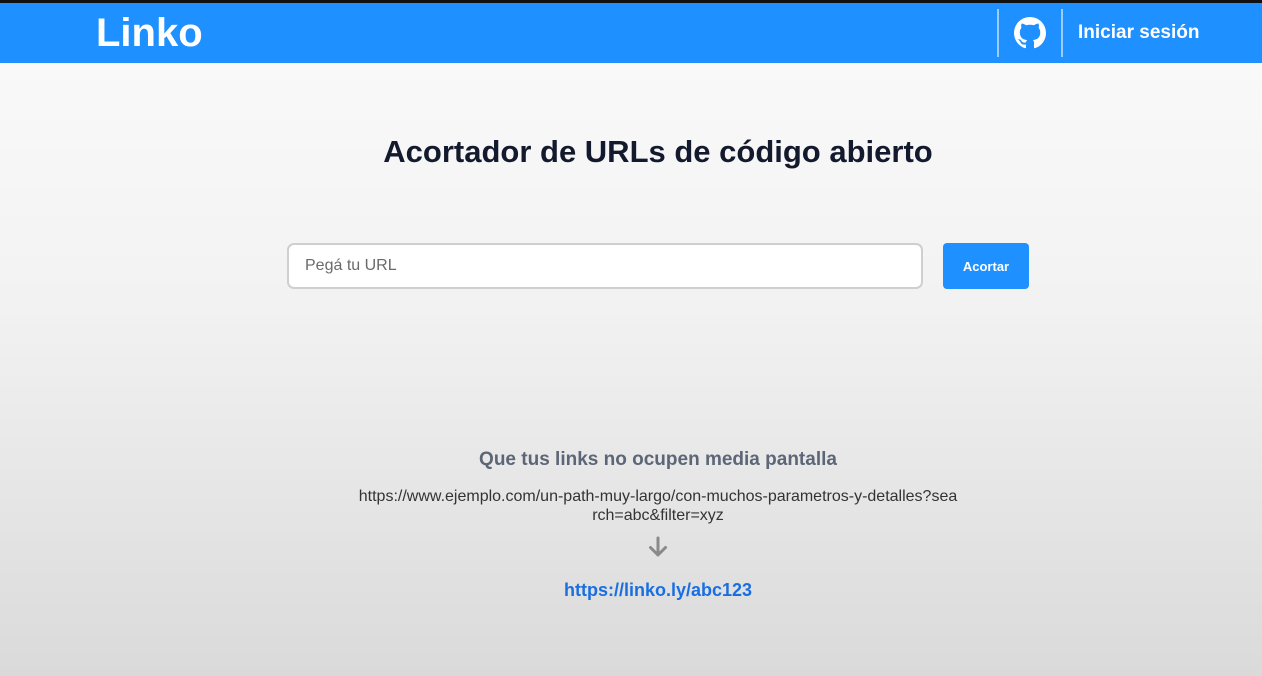  I want to click on top-navbar: Linko Iniciar sesión, so click(631, 33).